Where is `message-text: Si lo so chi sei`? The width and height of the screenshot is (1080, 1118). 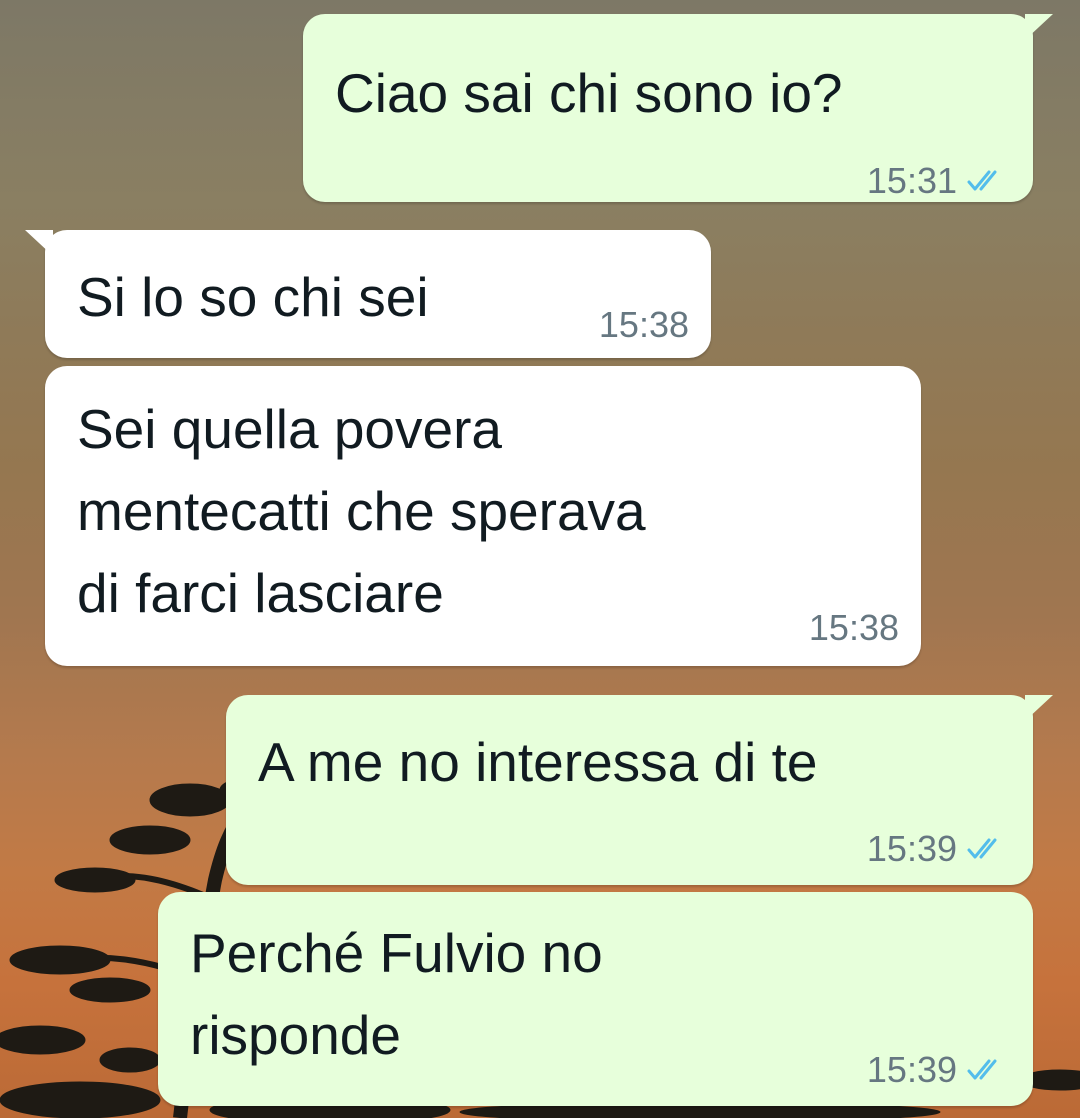 message-text: Si lo so chi sei is located at coordinates (253, 297).